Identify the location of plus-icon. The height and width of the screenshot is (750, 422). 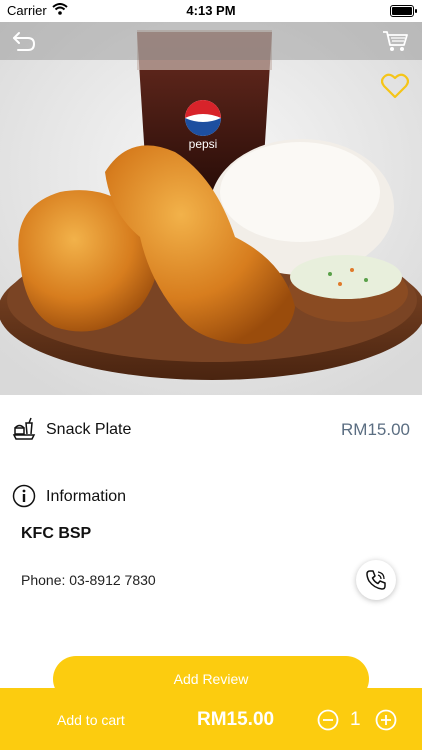
(386, 720).